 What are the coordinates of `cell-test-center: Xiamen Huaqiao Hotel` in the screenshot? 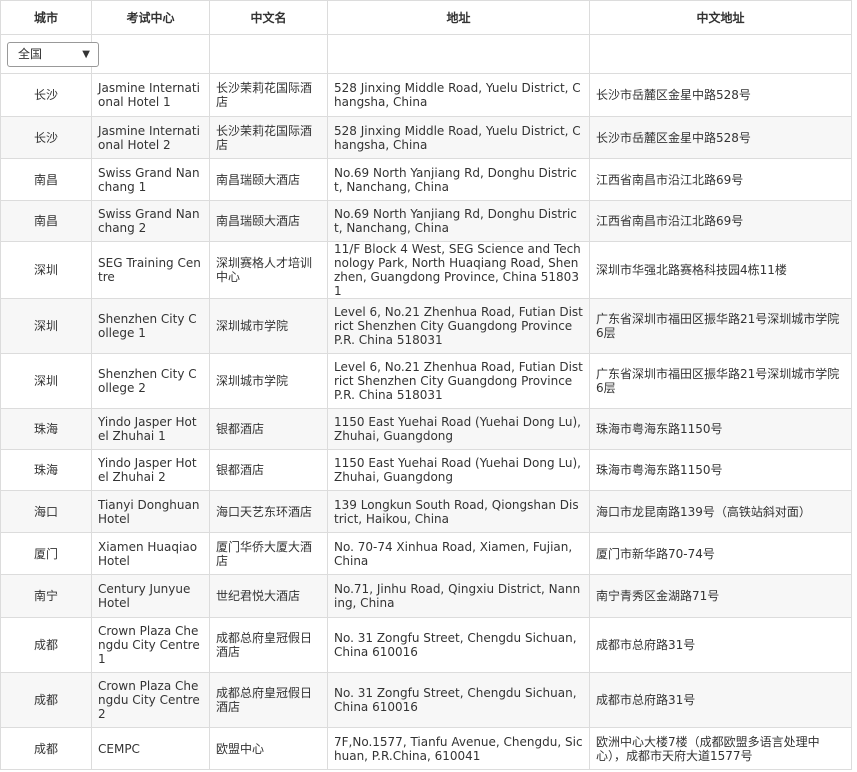 It's located at (150, 553).